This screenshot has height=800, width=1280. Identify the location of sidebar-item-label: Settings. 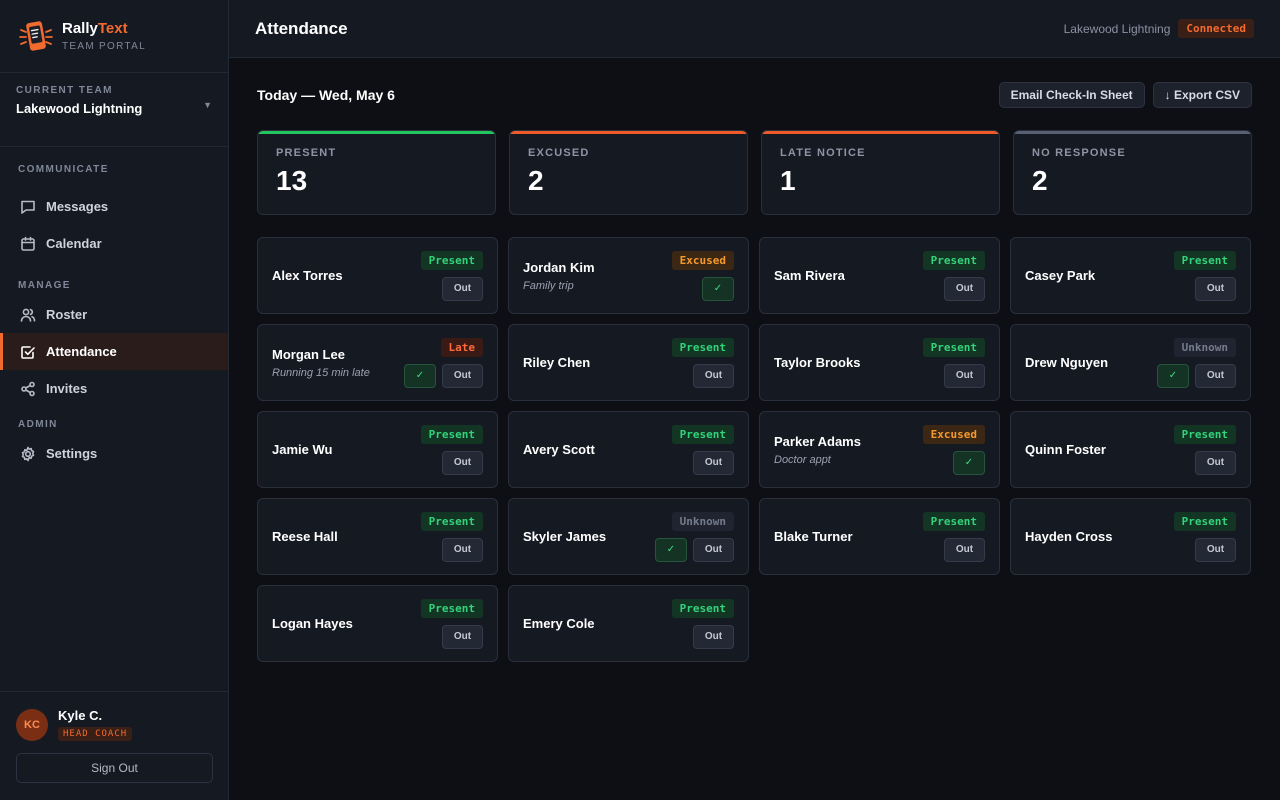
(72, 453).